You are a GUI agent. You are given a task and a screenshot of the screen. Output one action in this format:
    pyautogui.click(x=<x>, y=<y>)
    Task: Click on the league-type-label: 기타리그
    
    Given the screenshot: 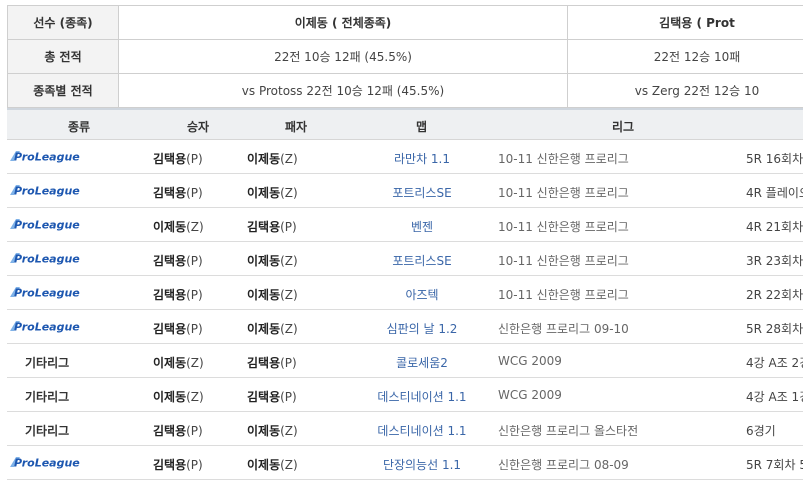 What is the action you would take?
    pyautogui.click(x=47, y=430)
    